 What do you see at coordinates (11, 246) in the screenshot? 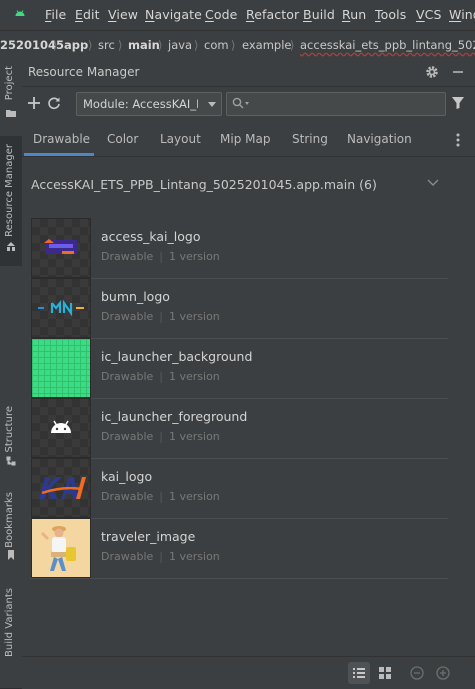
I see `resource-manager-icon` at bounding box center [11, 246].